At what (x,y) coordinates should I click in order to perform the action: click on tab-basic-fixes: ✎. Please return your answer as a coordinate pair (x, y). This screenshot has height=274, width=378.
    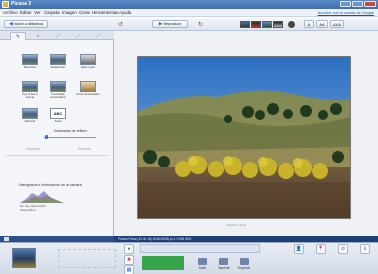
    Looking at the image, I should click on (18, 36).